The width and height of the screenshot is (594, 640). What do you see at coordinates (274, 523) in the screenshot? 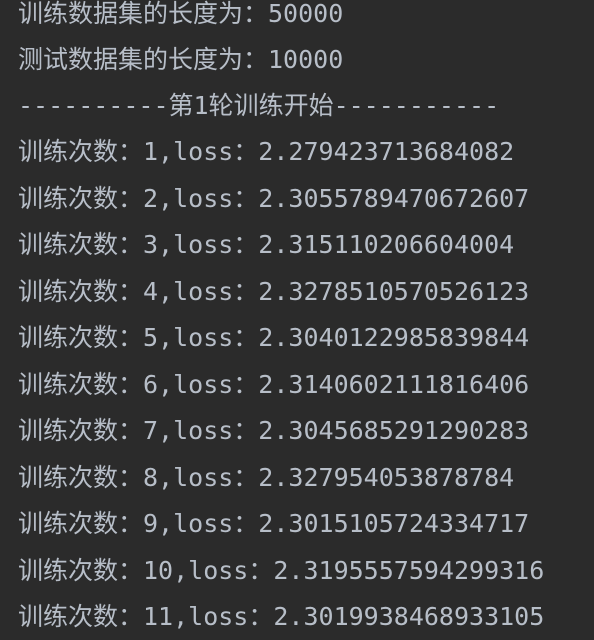
I see `console-line-step-9: 训练次数：9,loss：2.3015105724334717` at bounding box center [274, 523].